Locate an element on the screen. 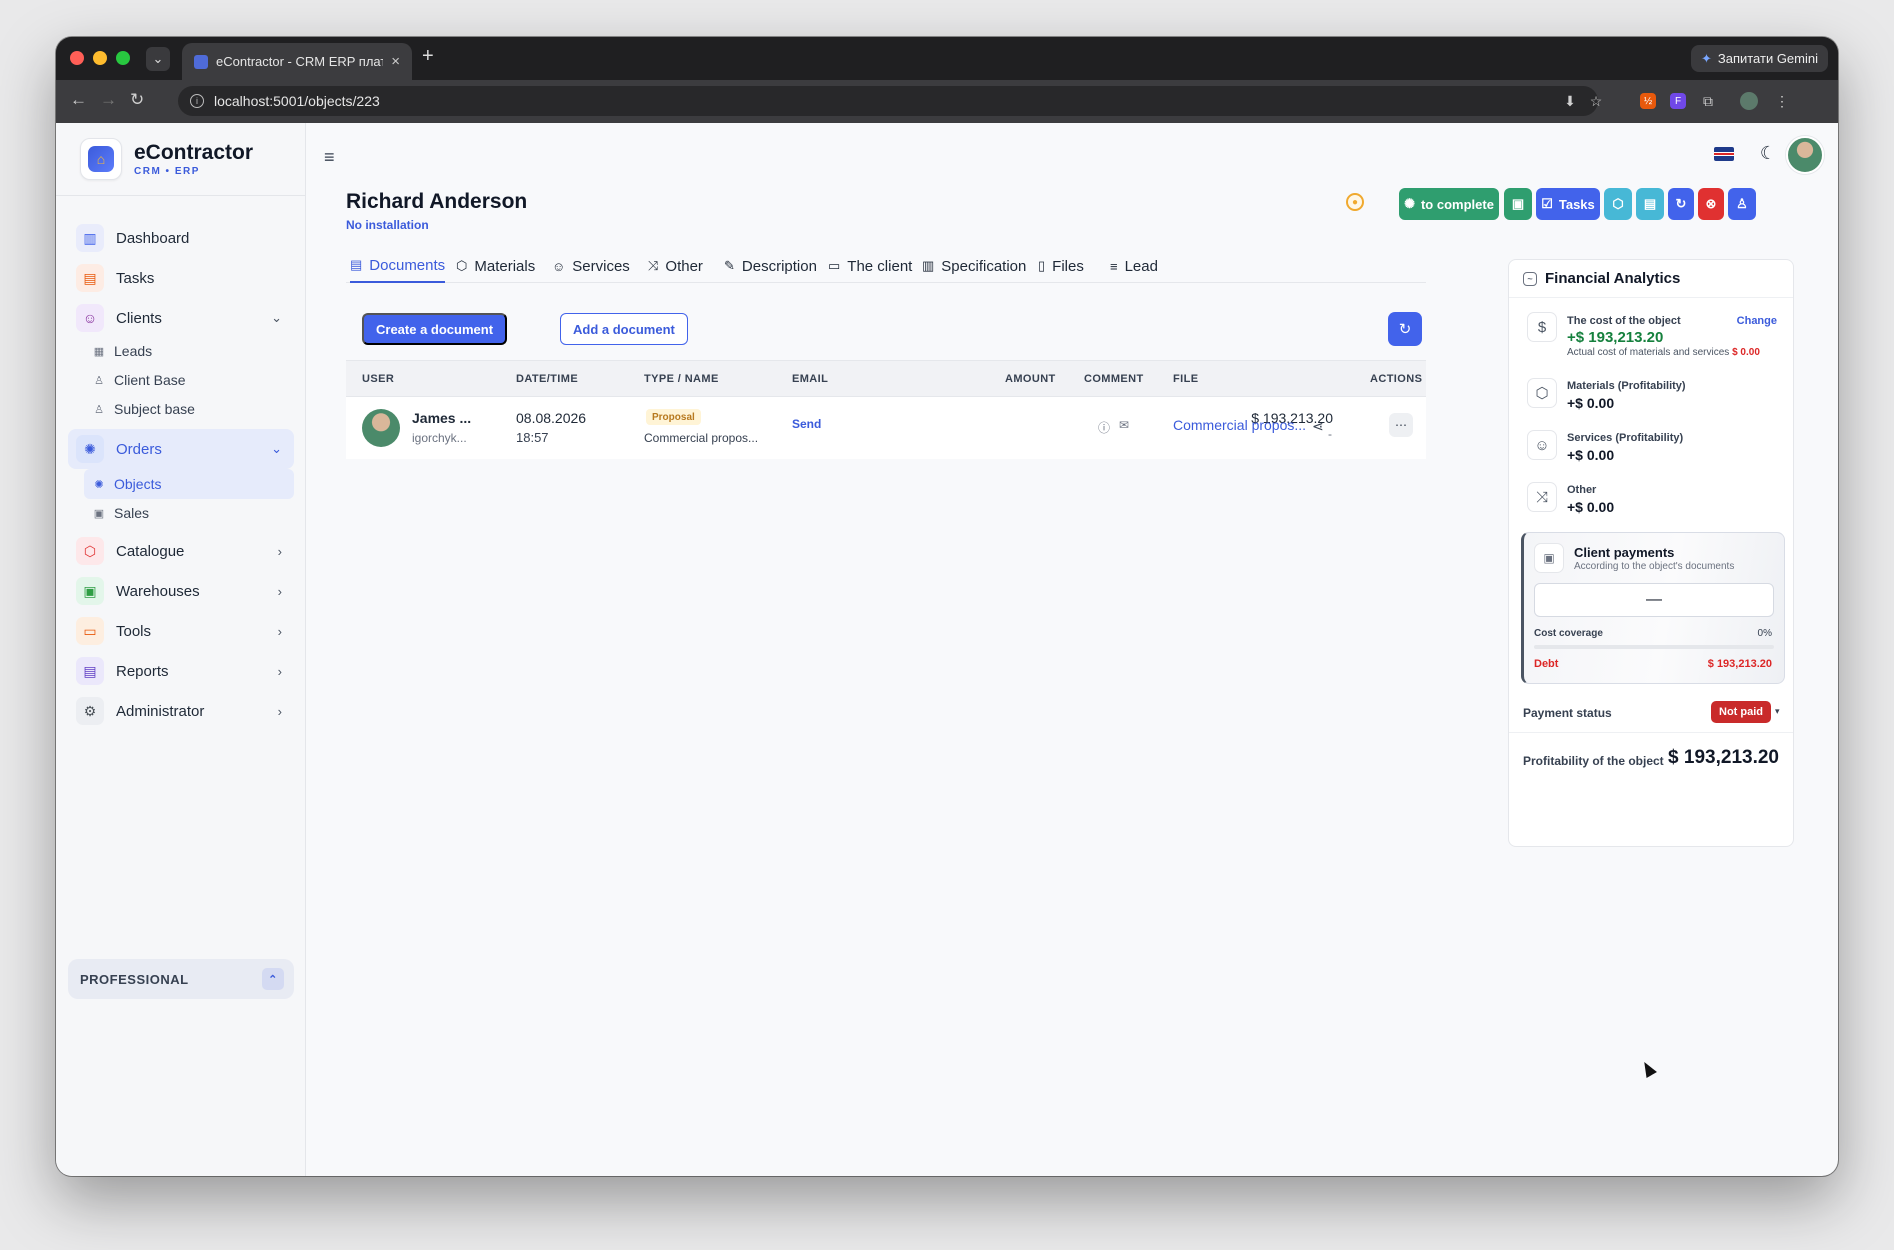 Image resolution: width=1894 pixels, height=1250 pixels. close-tab-icon: × is located at coordinates (395, 61).